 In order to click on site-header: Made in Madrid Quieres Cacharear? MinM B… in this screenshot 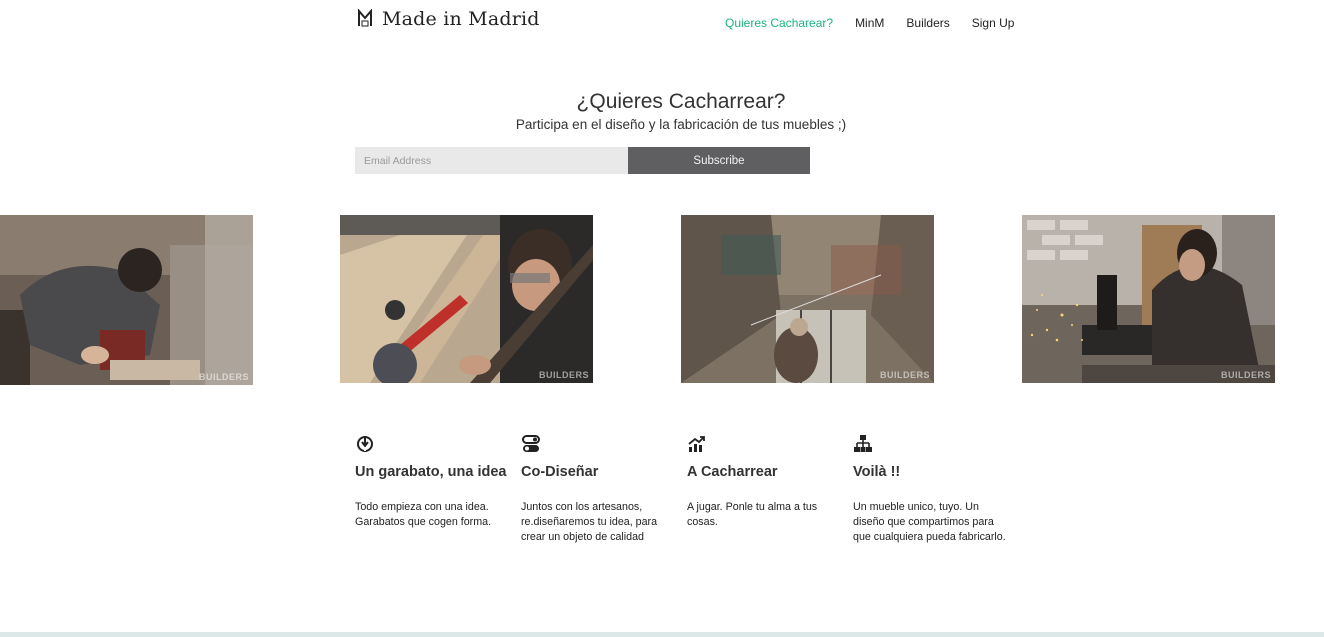, I will do `click(662, 24)`.